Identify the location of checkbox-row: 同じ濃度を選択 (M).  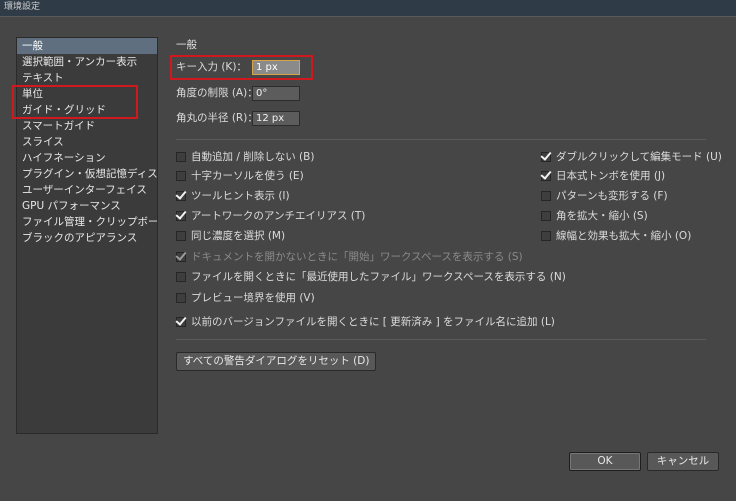
(230, 236).